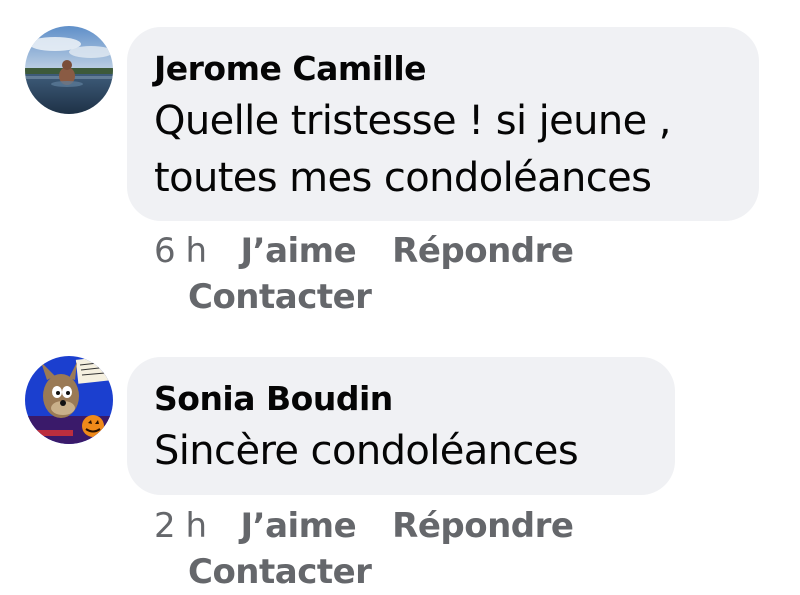 The height and width of the screenshot is (595, 800). I want to click on comment-text-line: Quelle tristesse ! si jeune ,, so click(412, 121).